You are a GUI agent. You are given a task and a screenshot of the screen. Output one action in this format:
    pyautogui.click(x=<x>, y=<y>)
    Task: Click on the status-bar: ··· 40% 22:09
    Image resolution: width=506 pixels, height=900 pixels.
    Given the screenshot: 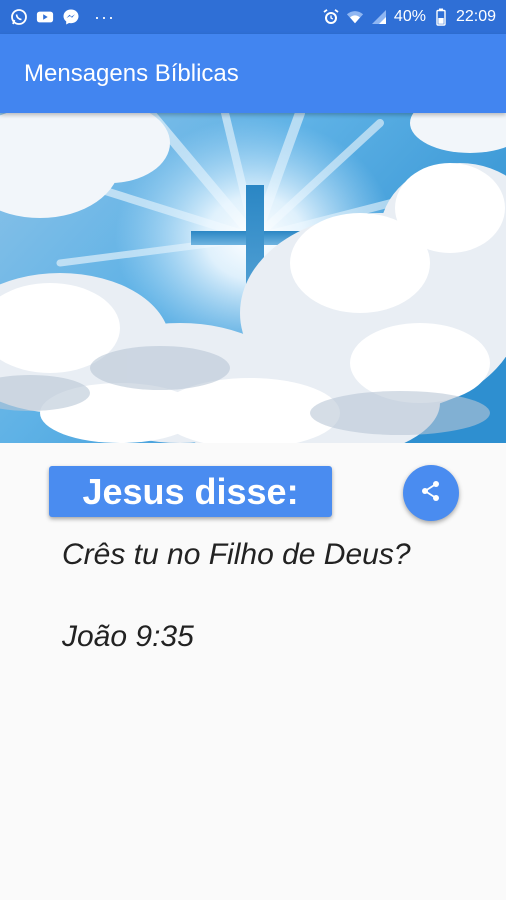 What is the action you would take?
    pyautogui.click(x=253, y=17)
    